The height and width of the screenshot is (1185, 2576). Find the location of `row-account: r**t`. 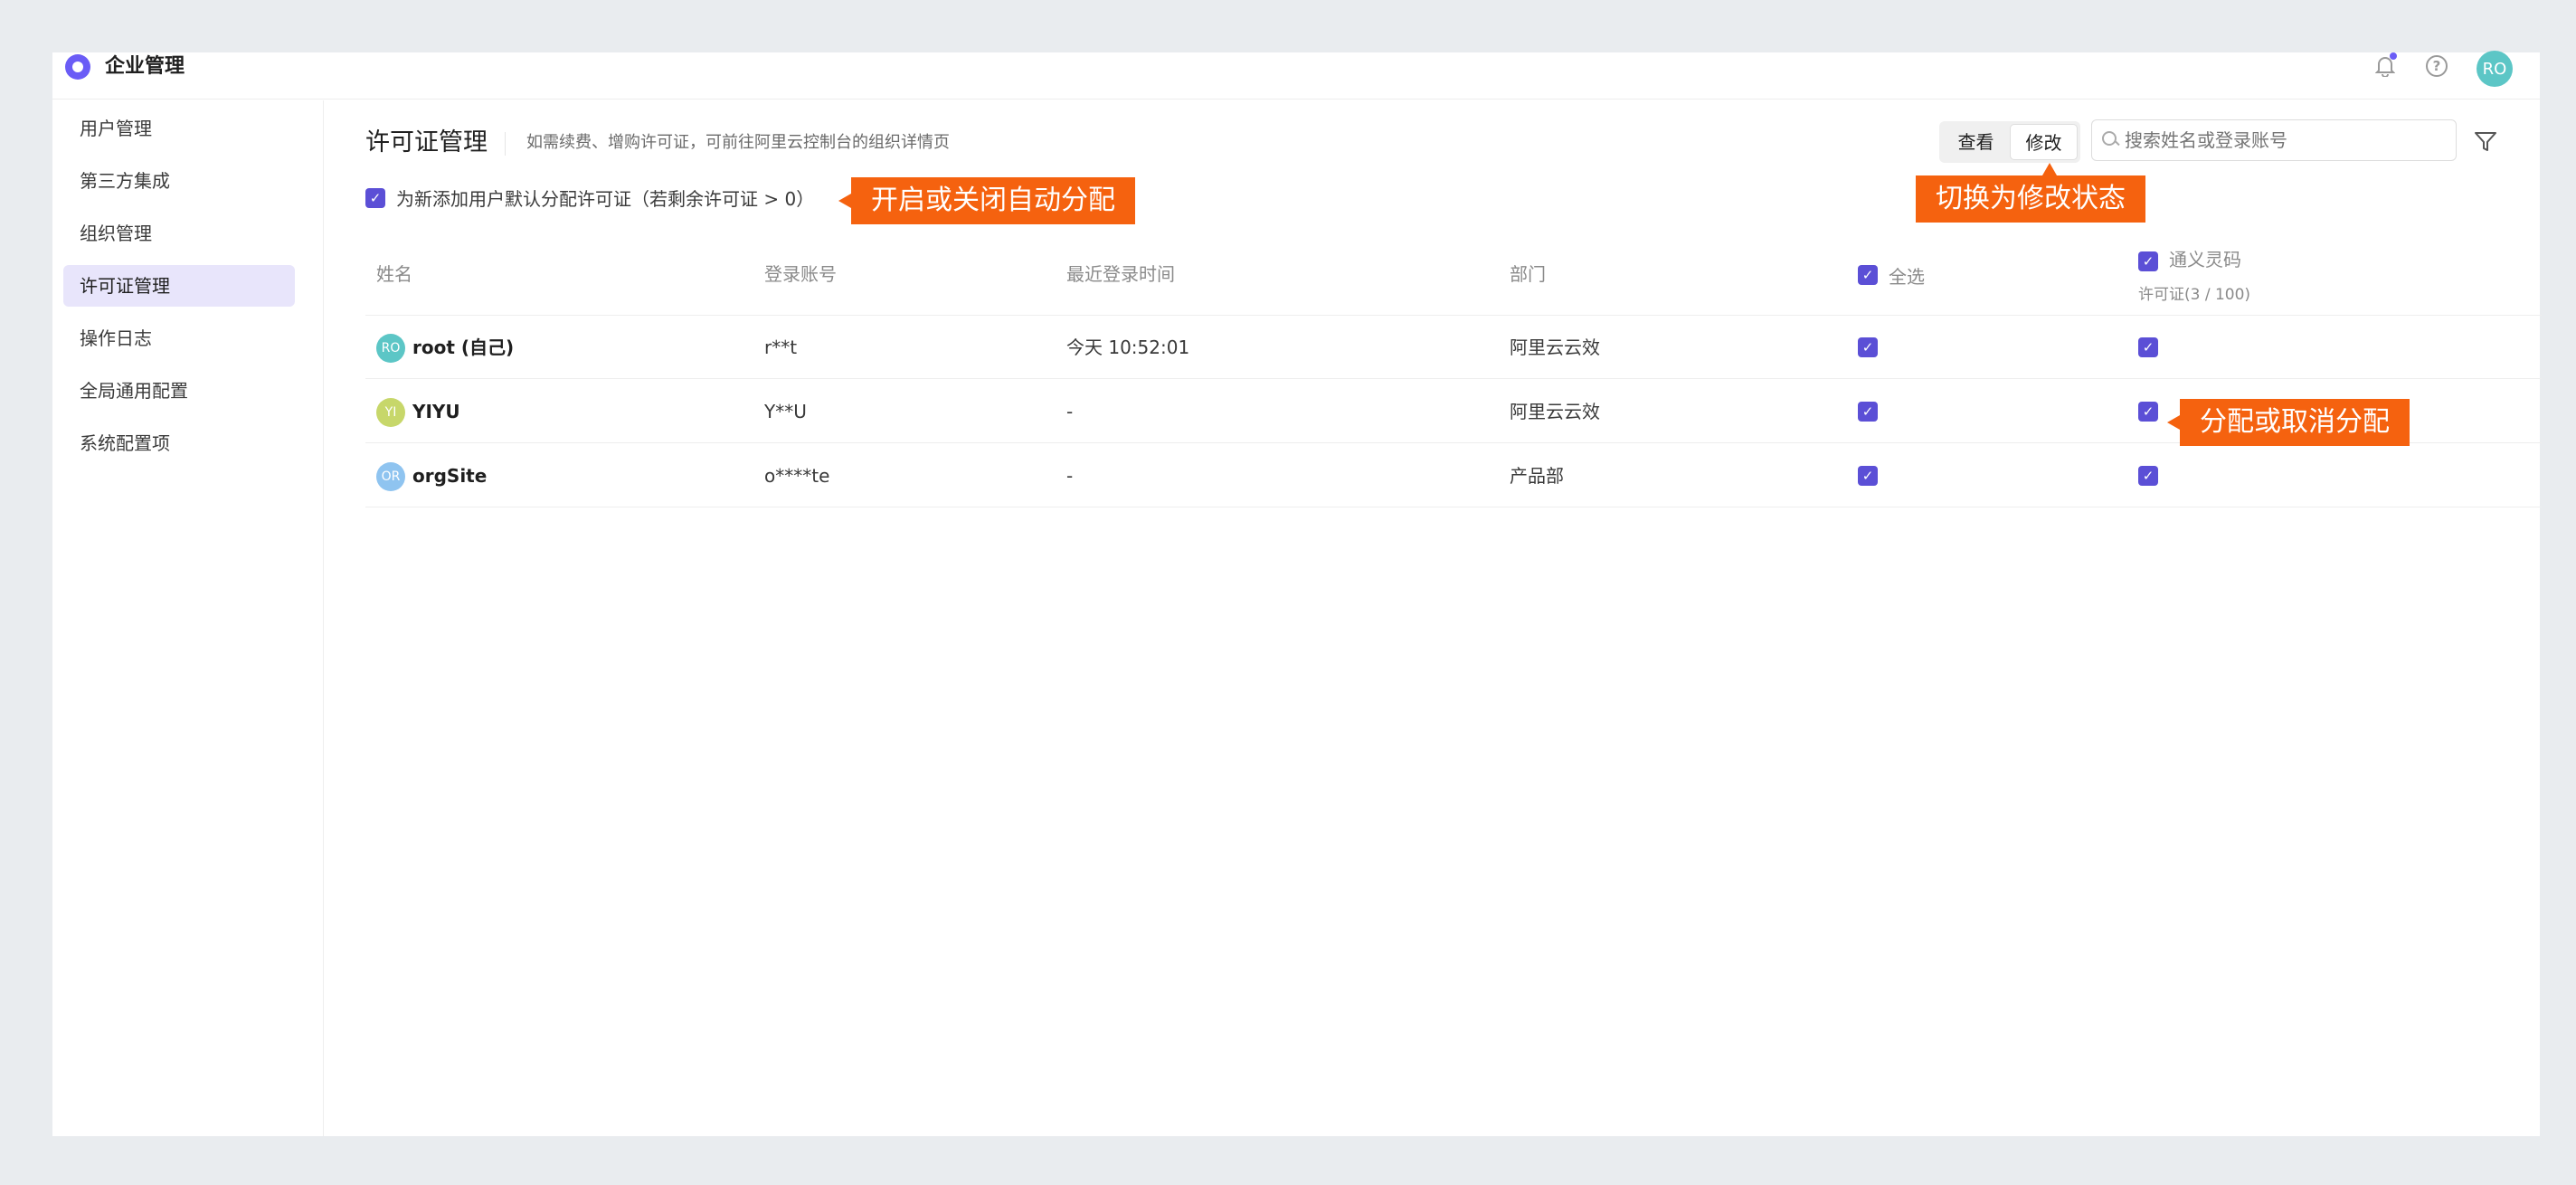

row-account: r**t is located at coordinates (781, 347).